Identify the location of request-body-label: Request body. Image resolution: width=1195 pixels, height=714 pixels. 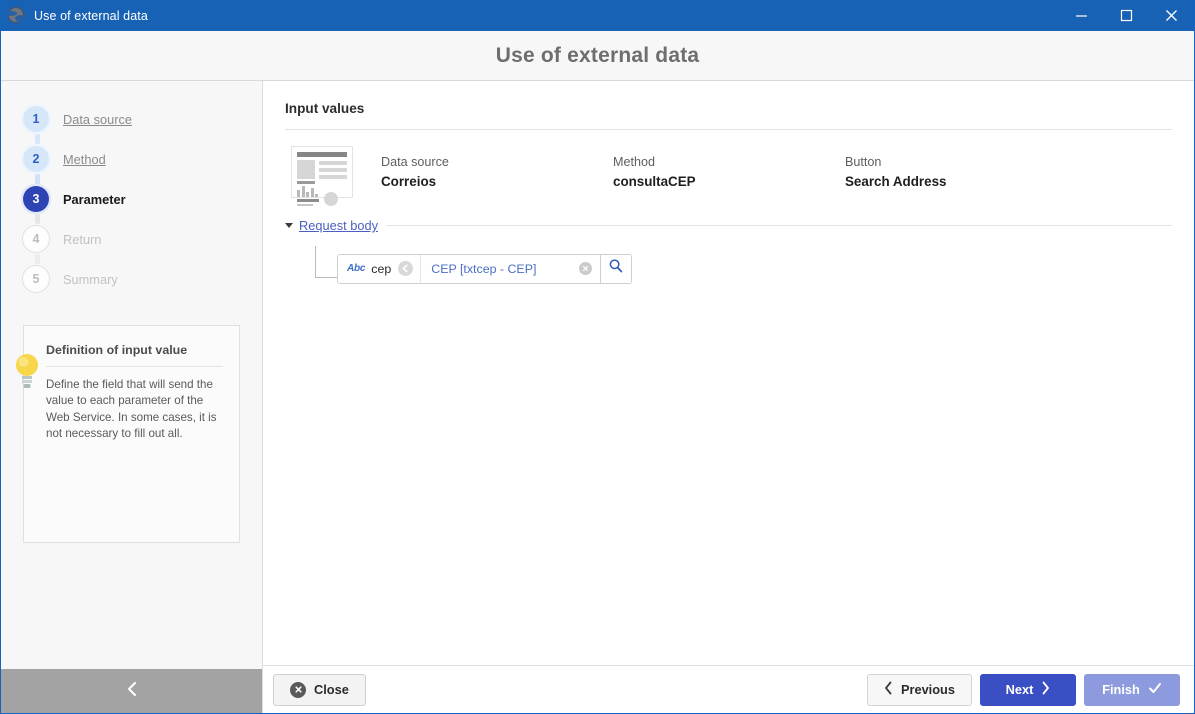
(338, 225).